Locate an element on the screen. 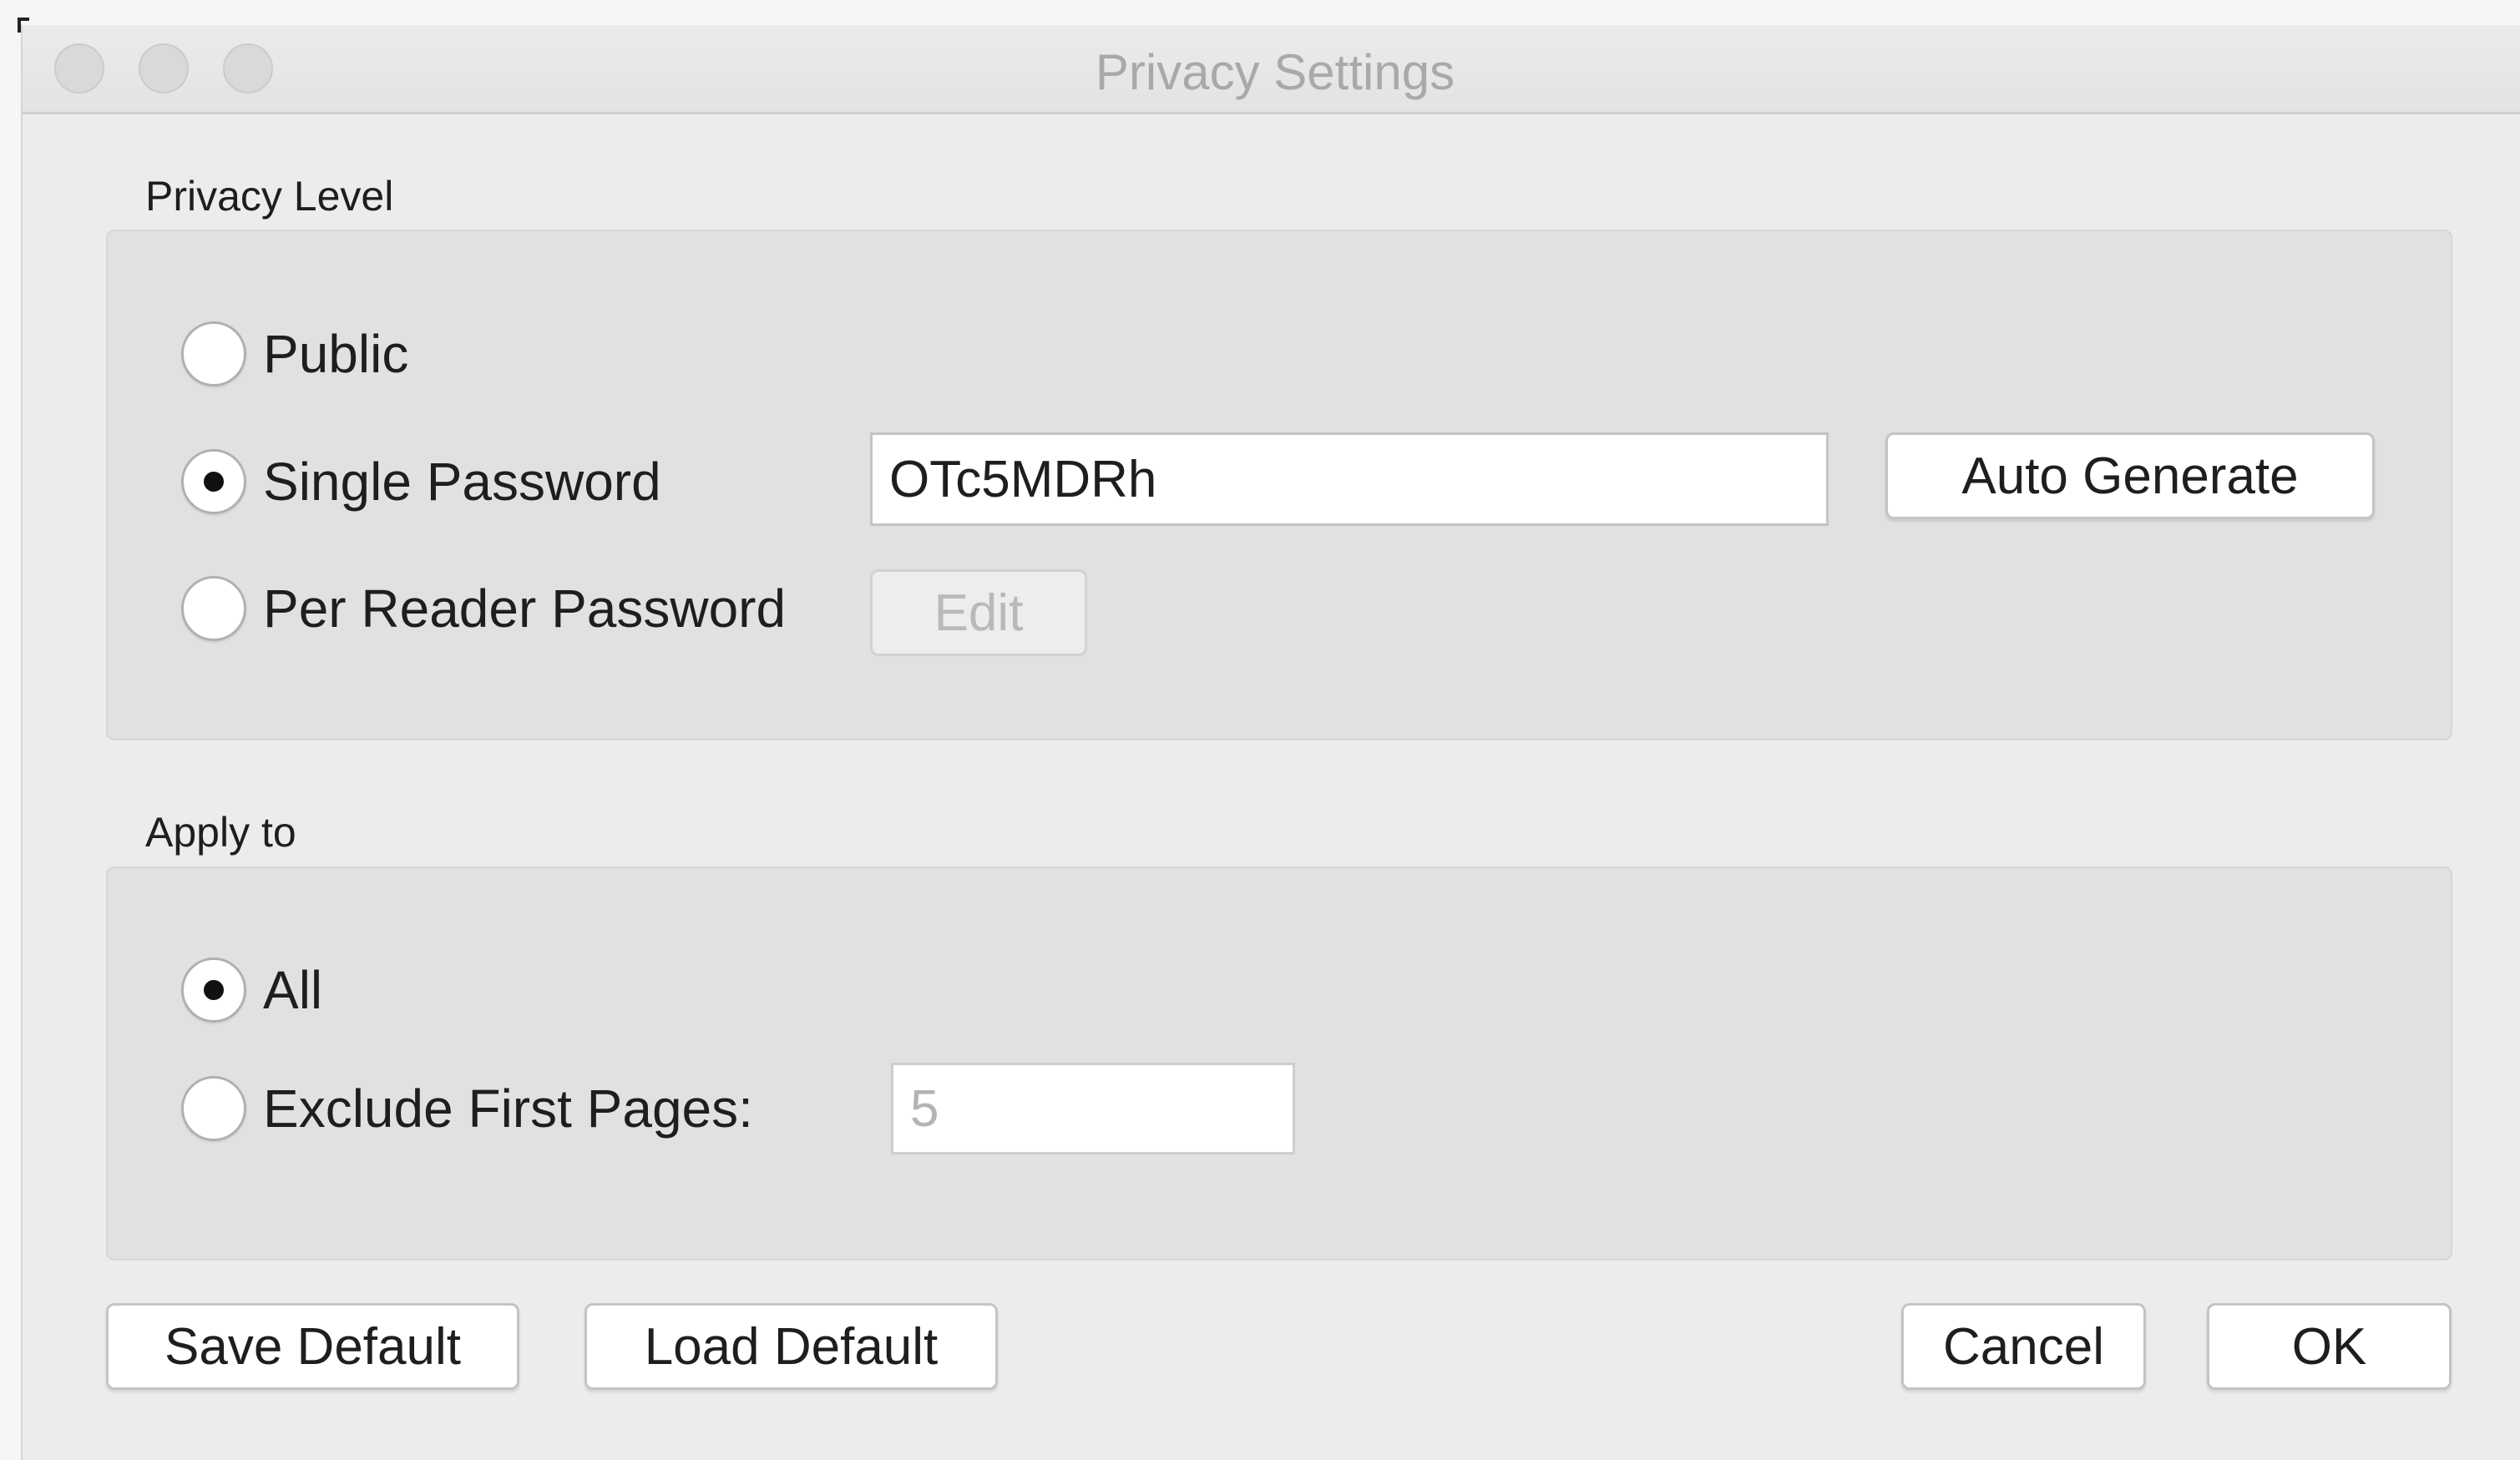 The image size is (2520, 1460). save-default-button: Save Default is located at coordinates (312, 1347).